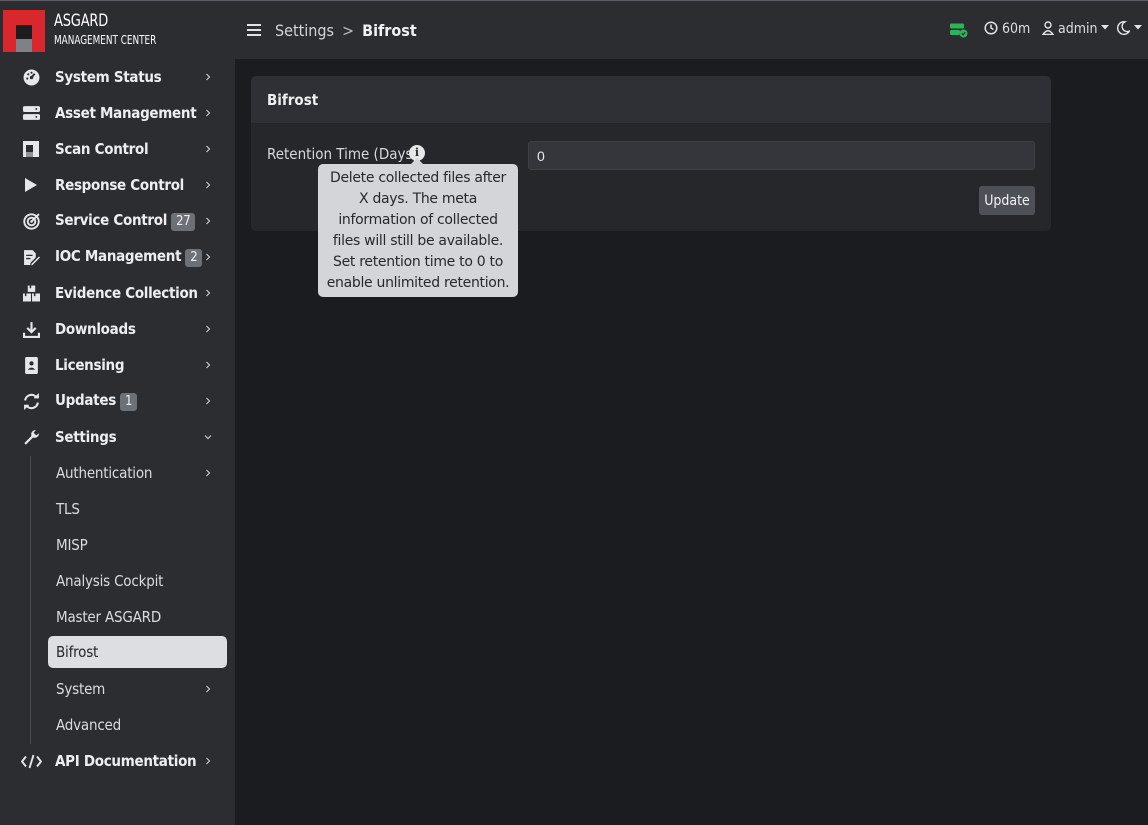 The image size is (1148, 825). I want to click on sidebar-item-service-control: Service Control 27, so click(117, 221).